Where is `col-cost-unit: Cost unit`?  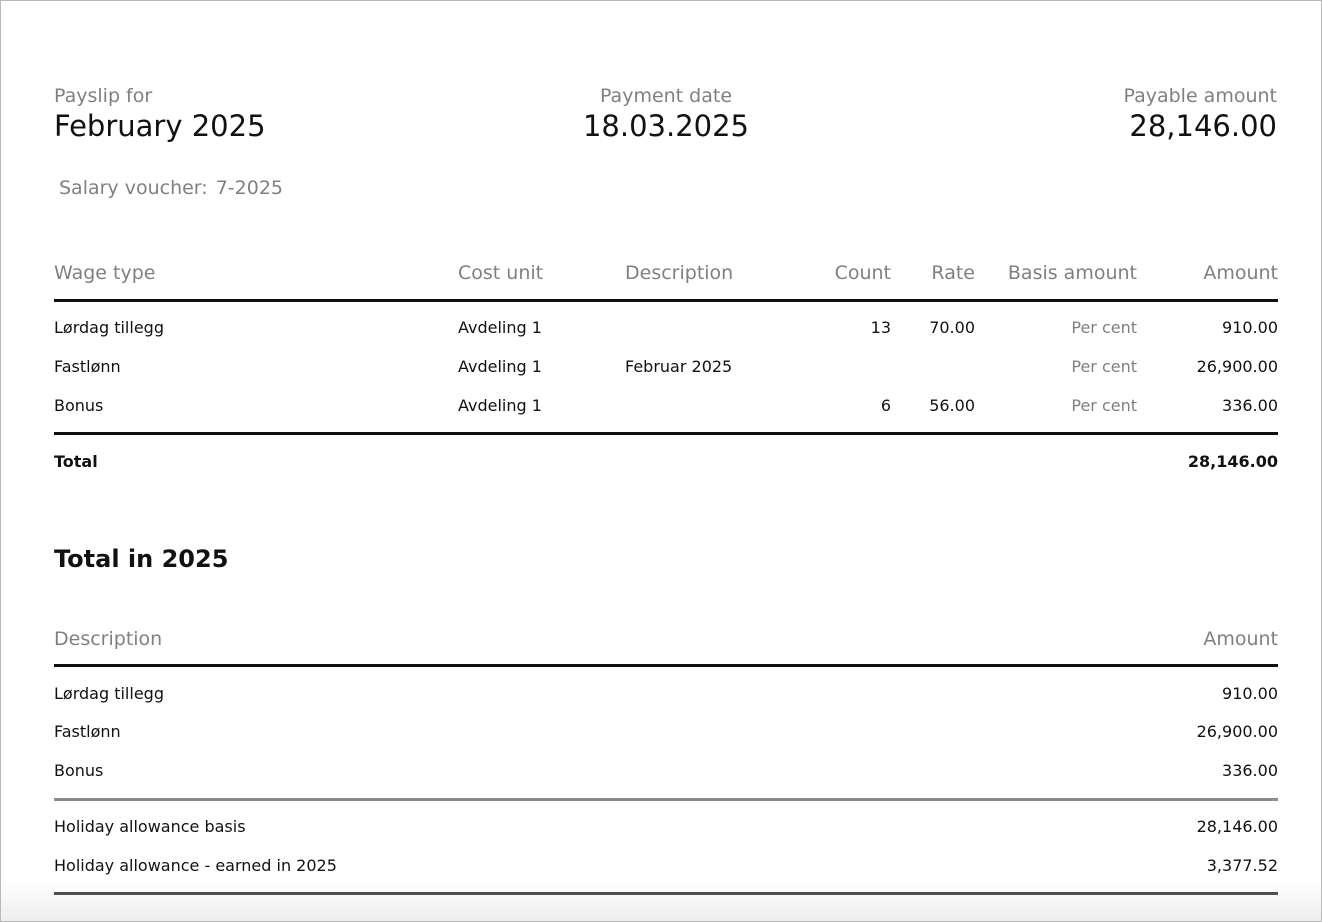
col-cost-unit: Cost unit is located at coordinates (501, 273).